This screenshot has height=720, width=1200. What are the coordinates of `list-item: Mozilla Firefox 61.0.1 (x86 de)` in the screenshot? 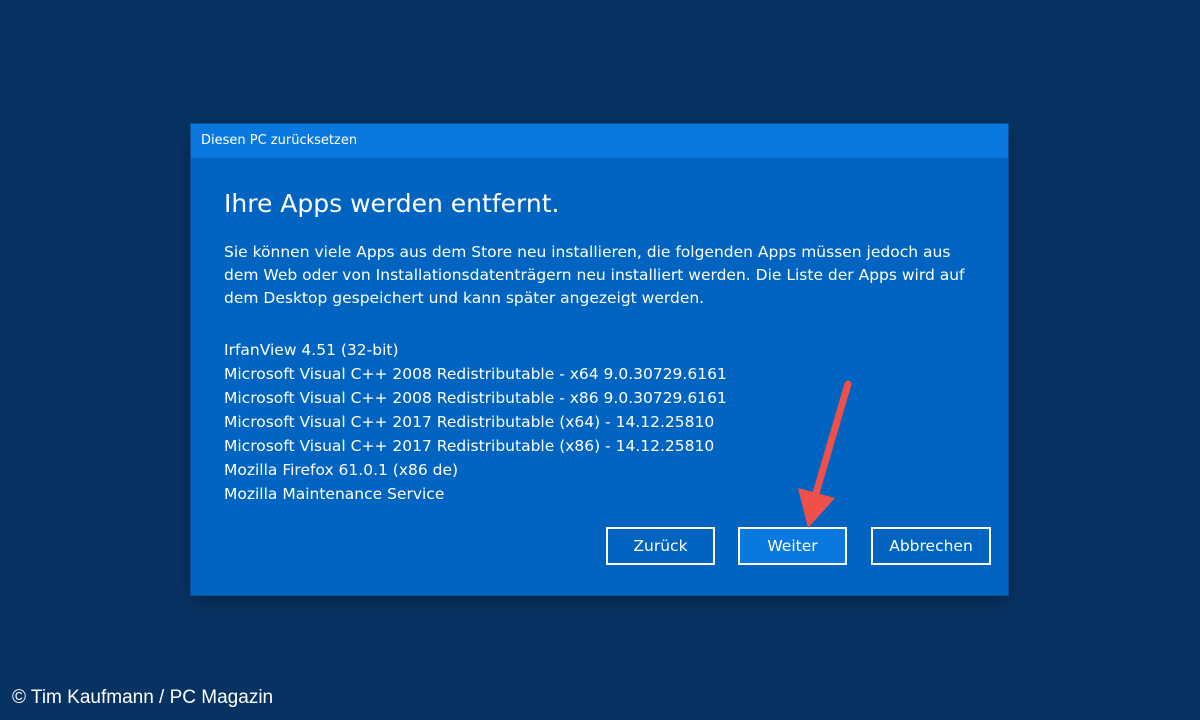 It's located at (341, 470).